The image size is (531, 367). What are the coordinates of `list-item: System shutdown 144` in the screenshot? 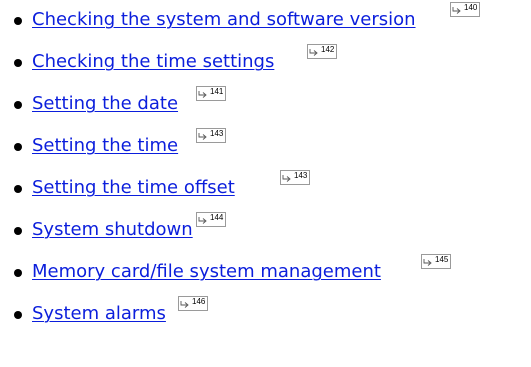 It's located at (265, 231).